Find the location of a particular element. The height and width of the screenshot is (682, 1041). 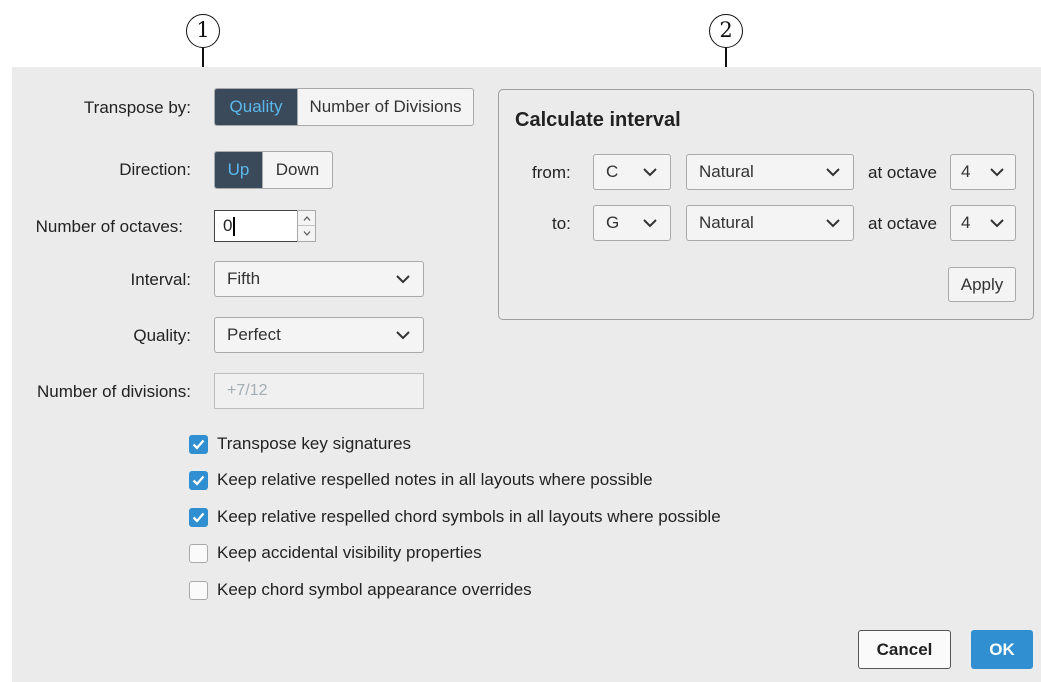

checkbox-transpose-key-signatures: Transpose key signatures is located at coordinates (300, 444).